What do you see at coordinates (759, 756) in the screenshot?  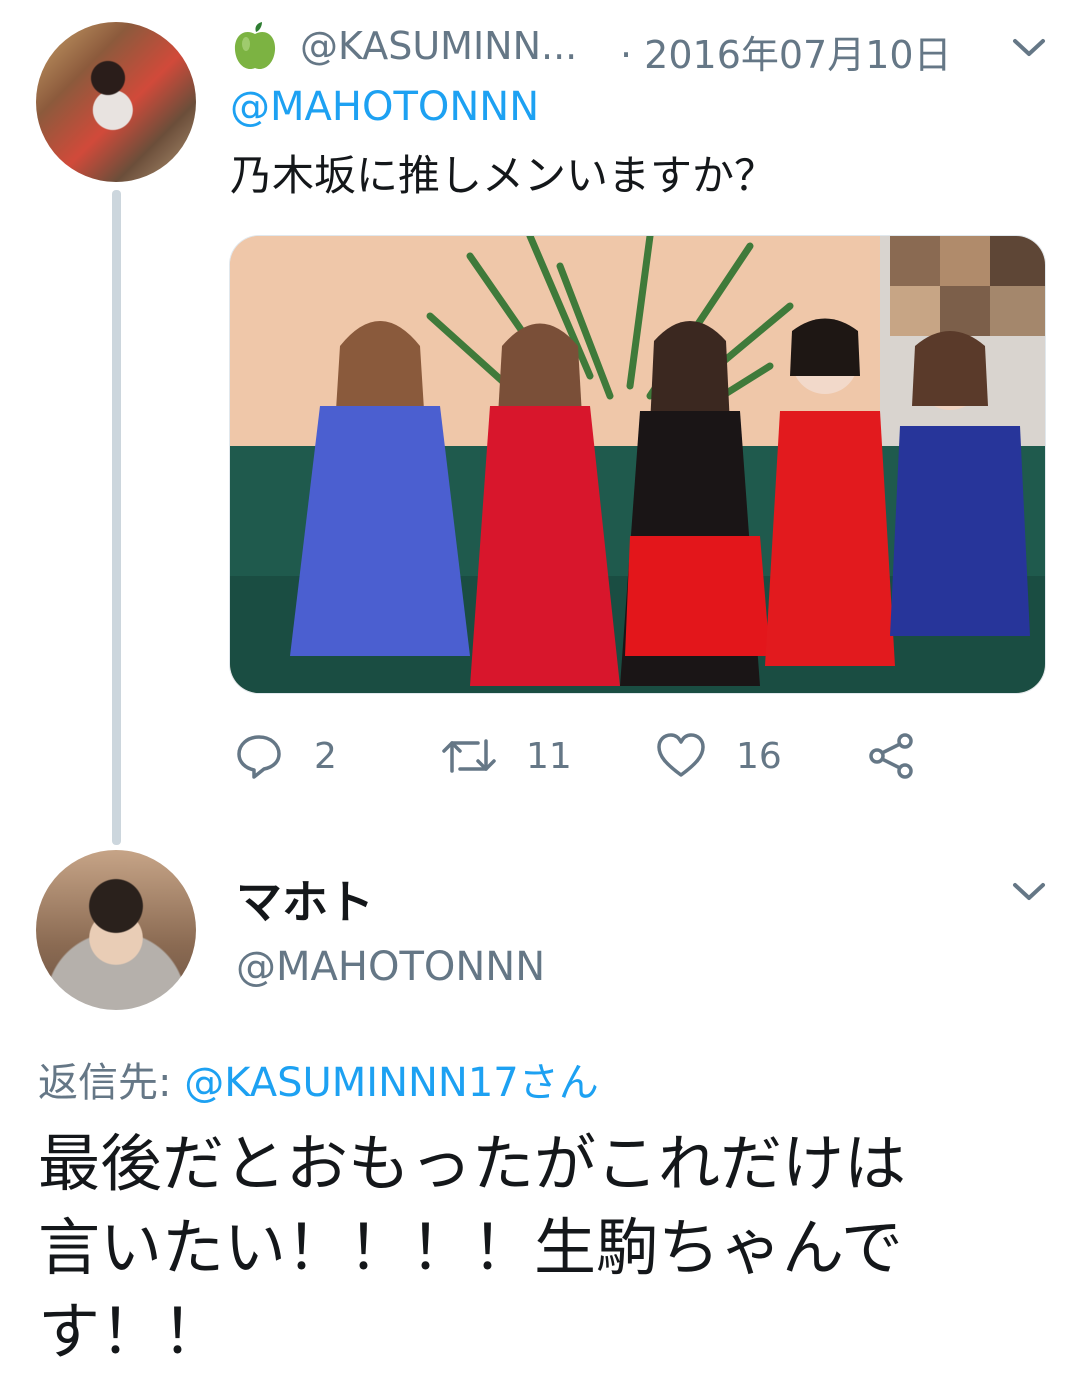 I see `like-count: 16` at bounding box center [759, 756].